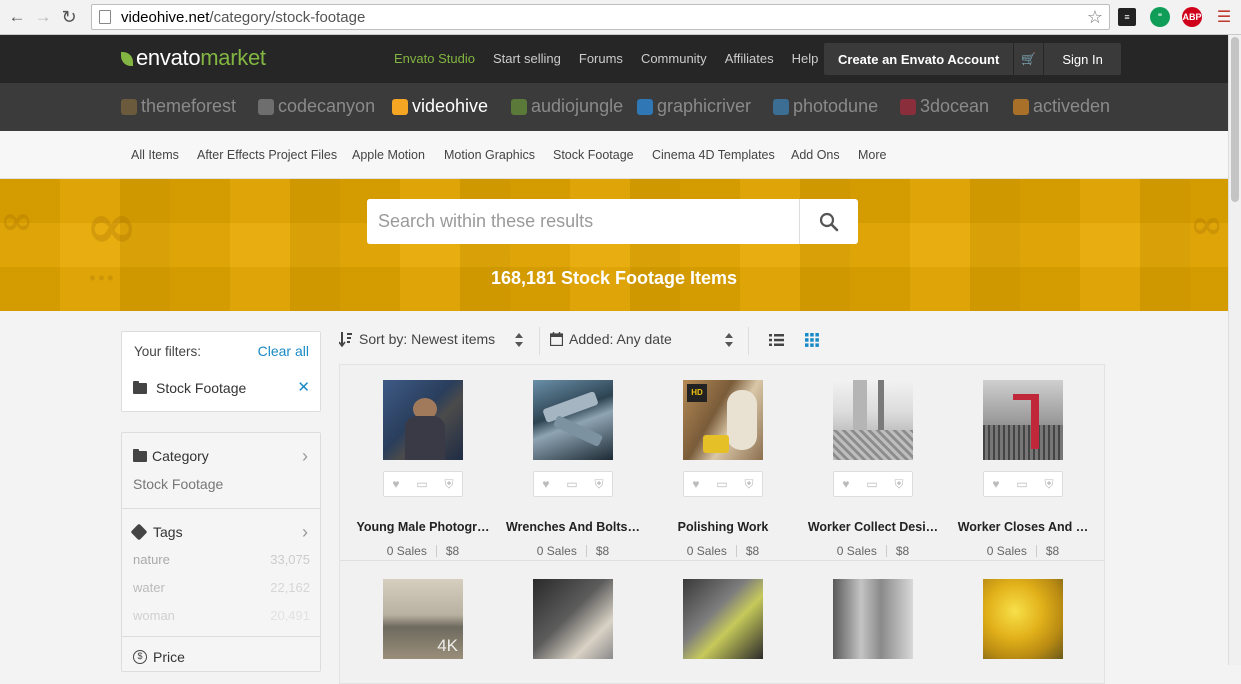  I want to click on cat-motion-graphics: Motion Graphics, so click(489, 155).